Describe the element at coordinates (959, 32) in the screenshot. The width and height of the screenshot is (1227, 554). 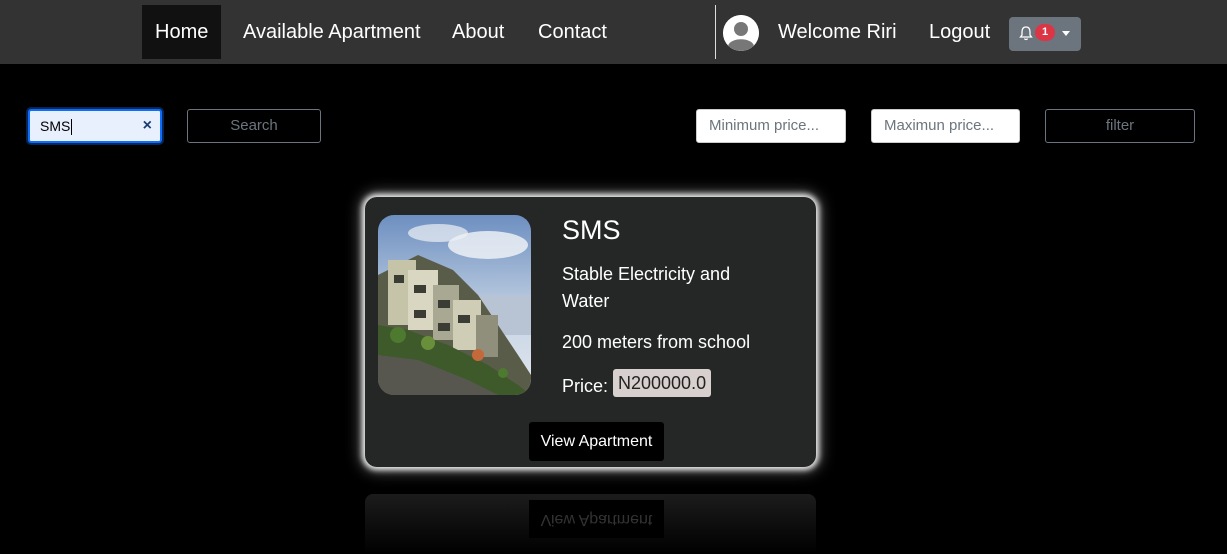
I see `logout-link: Logout` at that location.